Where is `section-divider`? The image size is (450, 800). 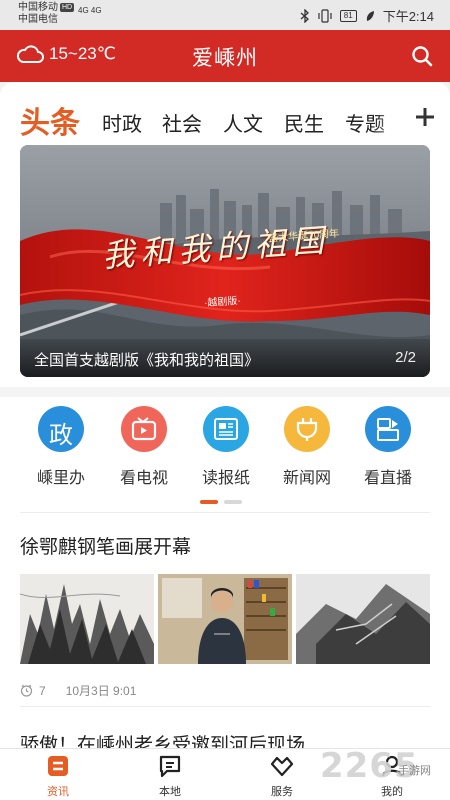 section-divider is located at coordinates (225, 392).